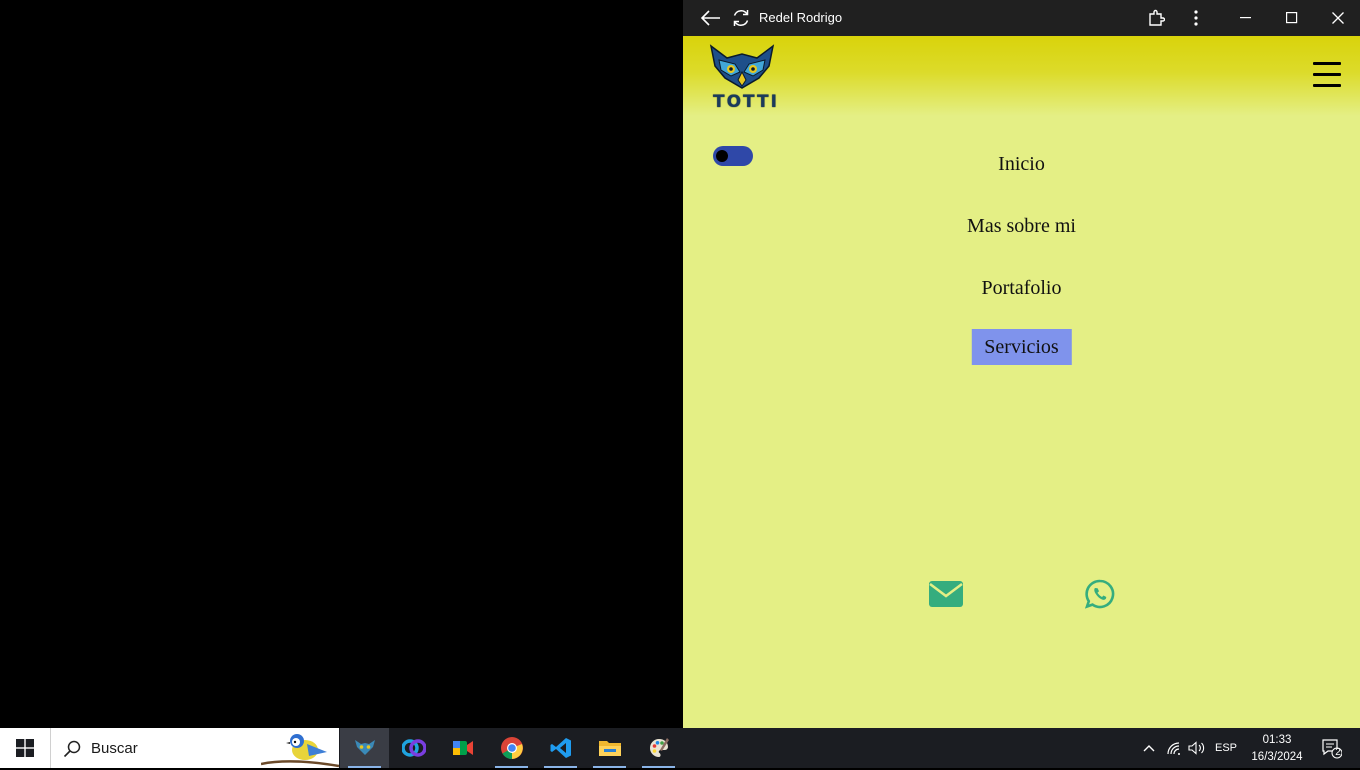 Image resolution: width=1360 pixels, height=770 pixels. What do you see at coordinates (1022, 288) in the screenshot?
I see `nav-item-portafolio: Portafolio` at bounding box center [1022, 288].